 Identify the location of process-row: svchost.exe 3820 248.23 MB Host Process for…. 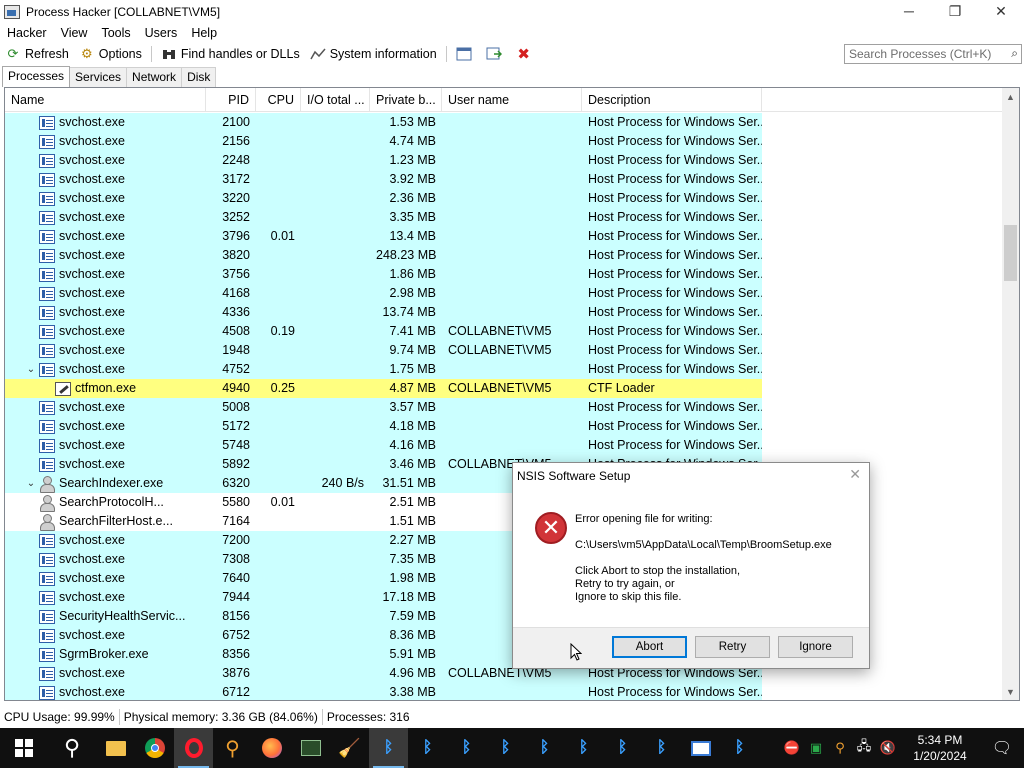
(505, 255).